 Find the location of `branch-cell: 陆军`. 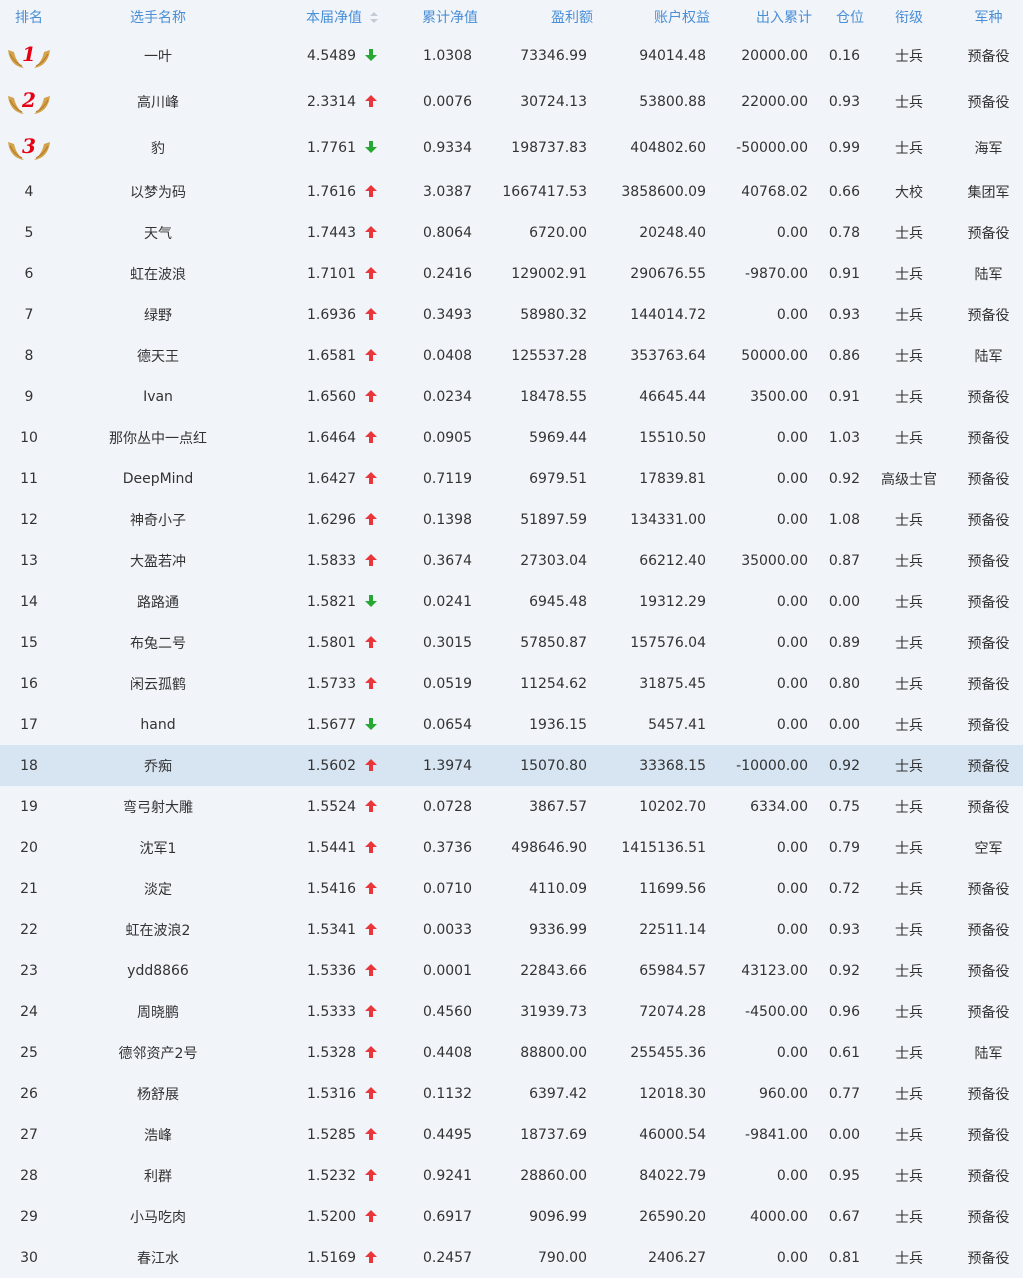

branch-cell: 陆军 is located at coordinates (988, 274).